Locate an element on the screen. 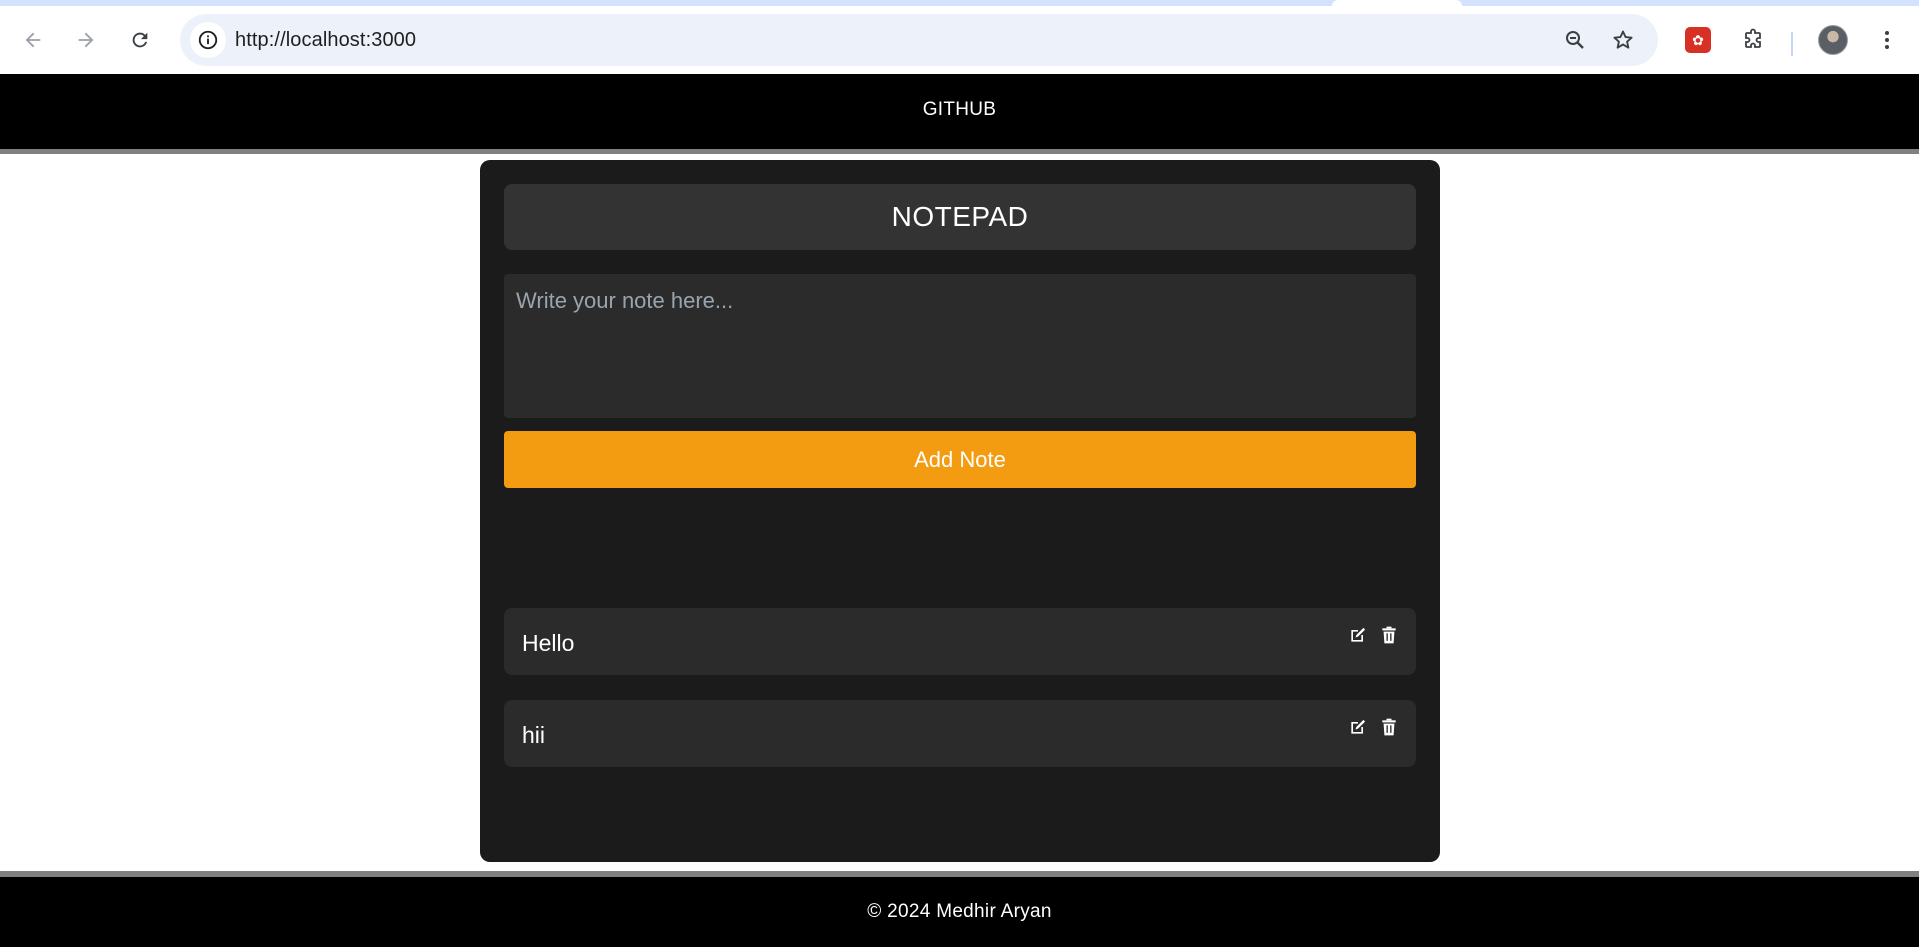  note-text: hii is located at coordinates (534, 735).